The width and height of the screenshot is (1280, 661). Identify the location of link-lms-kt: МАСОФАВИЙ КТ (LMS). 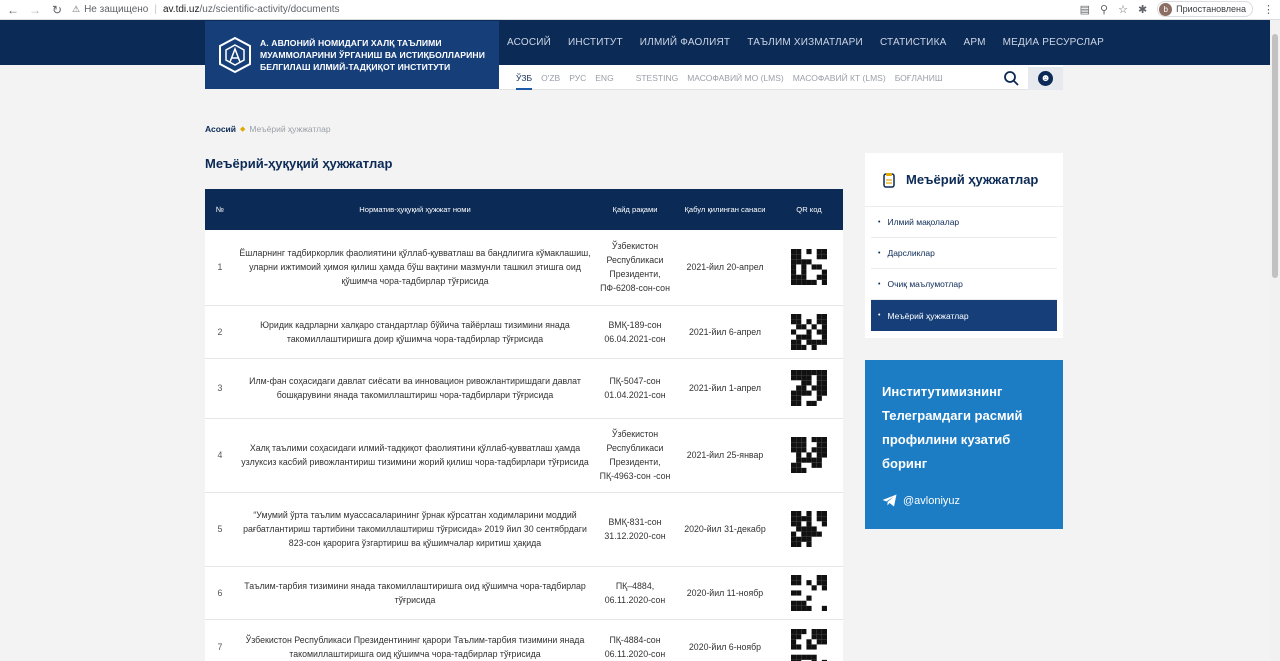
(839, 81).